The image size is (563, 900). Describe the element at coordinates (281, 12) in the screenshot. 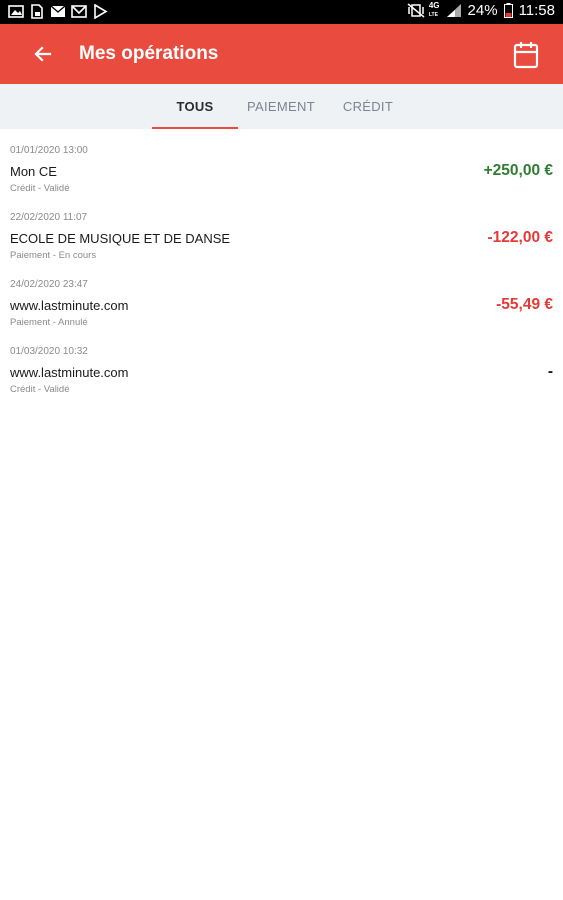

I see `status-bar: 4G LTE 24% 11:58` at that location.